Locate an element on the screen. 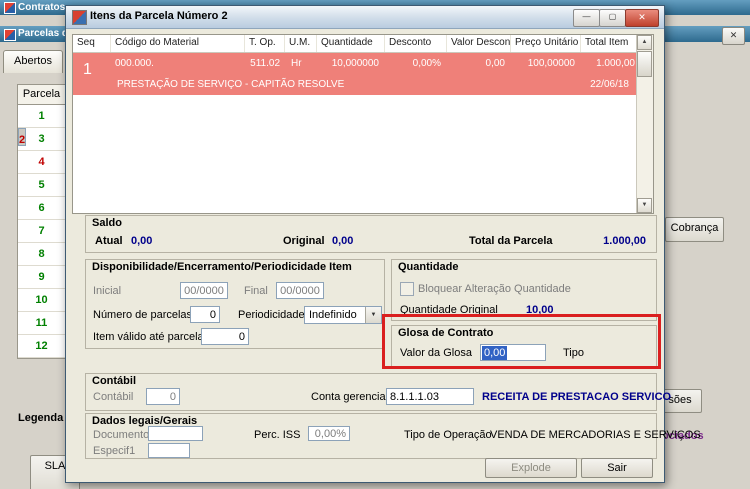  parcela-number: 11 is located at coordinates (41, 323).